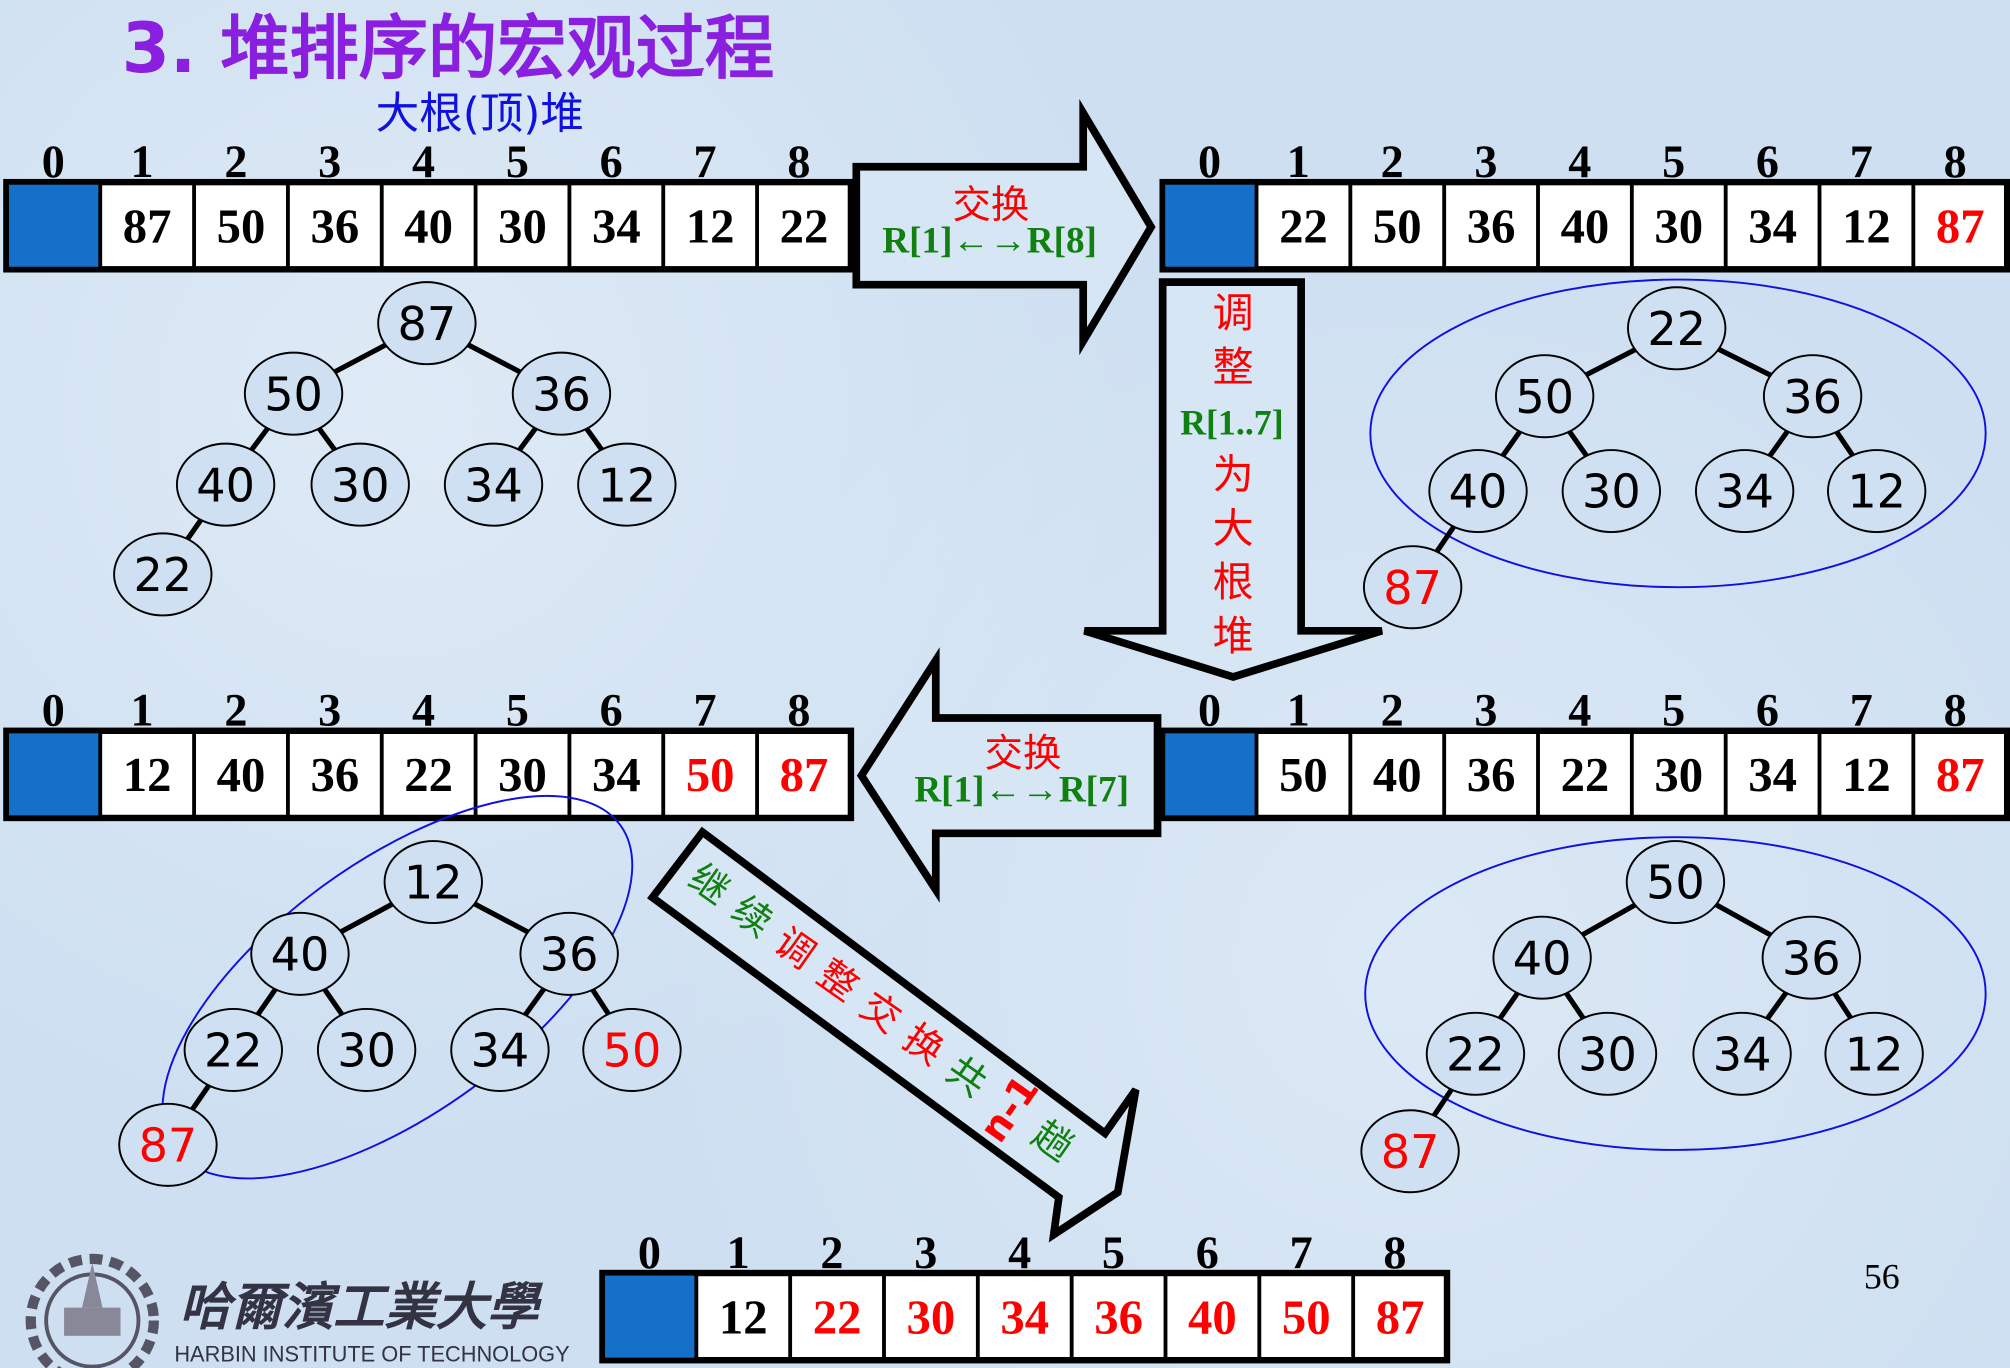  Describe the element at coordinates (1232, 423) in the screenshot. I see `adjust-range: R[1..7]` at that location.